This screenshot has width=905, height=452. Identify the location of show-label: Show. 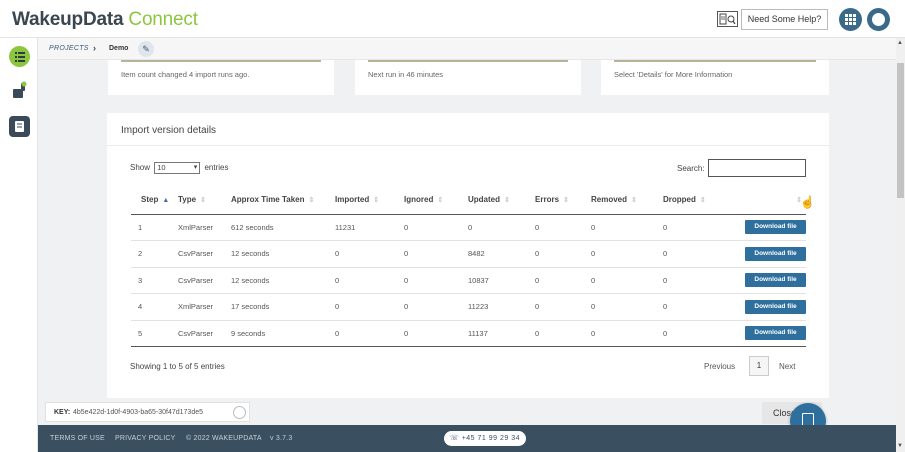
(140, 168).